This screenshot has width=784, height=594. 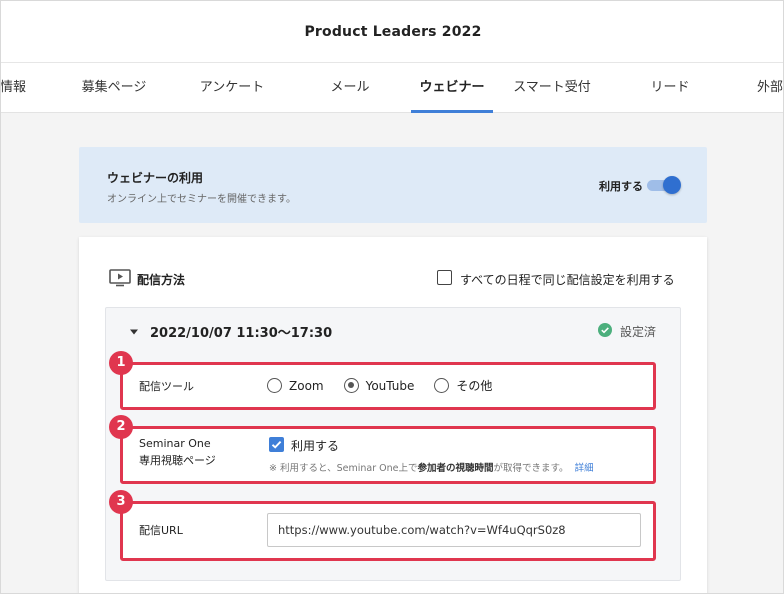 What do you see at coordinates (393, 185) in the screenshot?
I see `webinar-usage-banner: ウェビナーの利用 オンライン上でセミナーを開催できます。 利用する` at bounding box center [393, 185].